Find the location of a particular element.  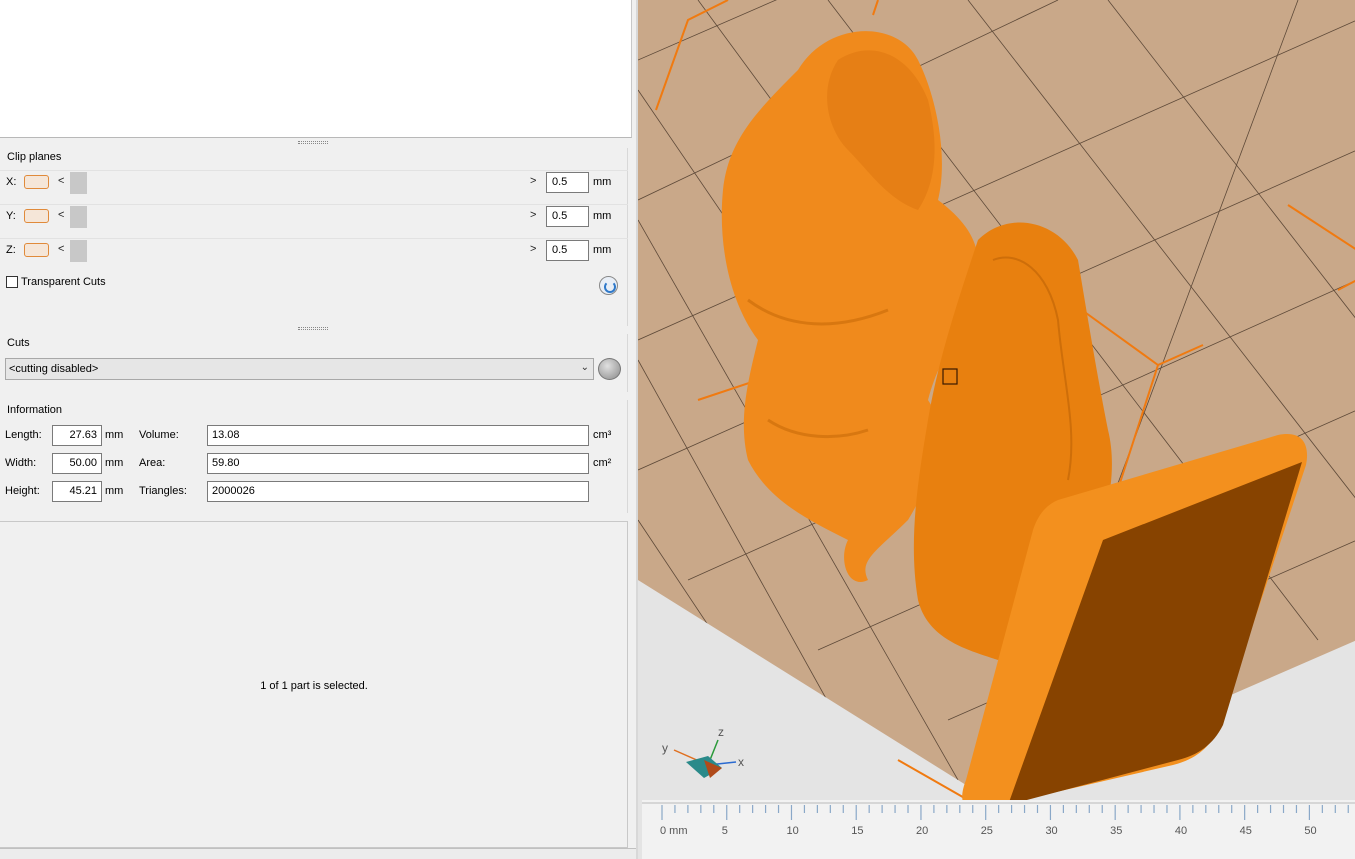

cut-tool-icon is located at coordinates (609, 369).